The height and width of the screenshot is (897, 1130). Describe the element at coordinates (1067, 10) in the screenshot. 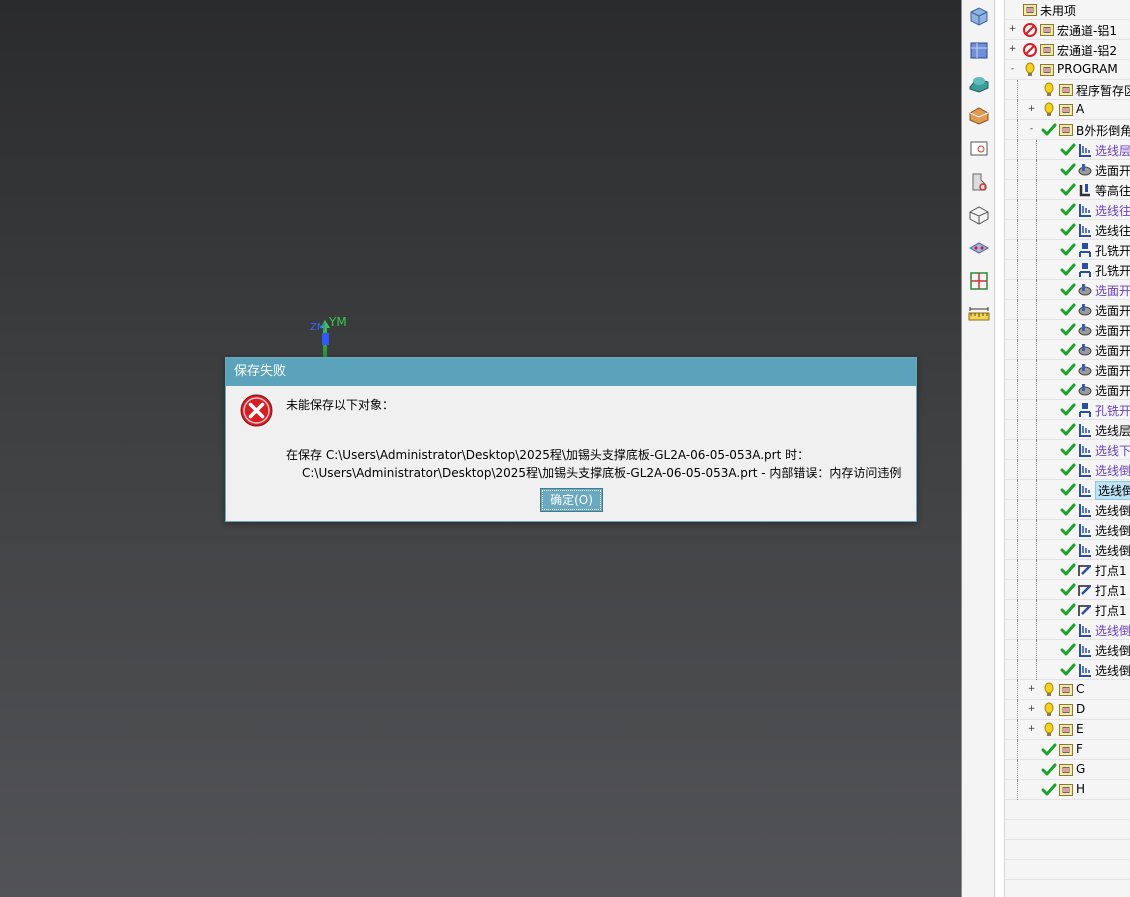

I see `tree-row: 未用项` at that location.